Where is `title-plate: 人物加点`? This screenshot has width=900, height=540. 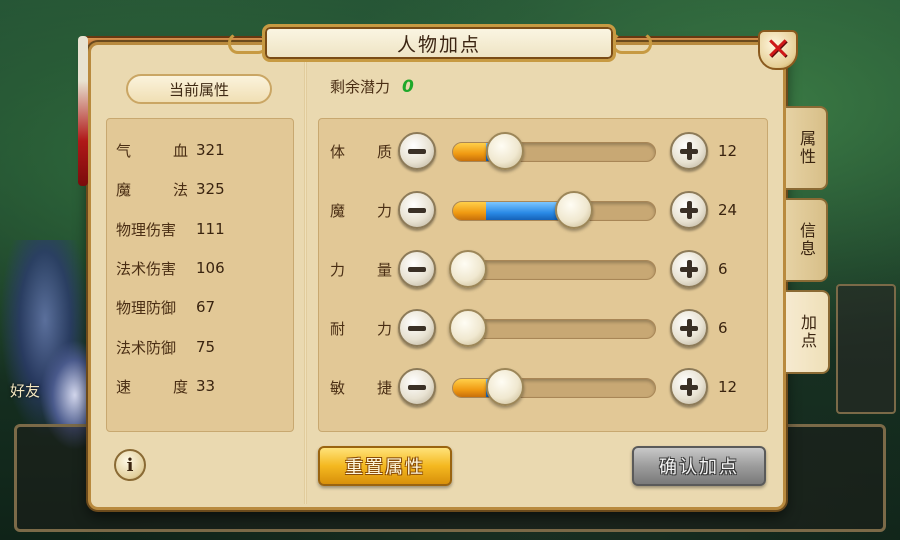 title-plate: 人物加点 is located at coordinates (439, 43).